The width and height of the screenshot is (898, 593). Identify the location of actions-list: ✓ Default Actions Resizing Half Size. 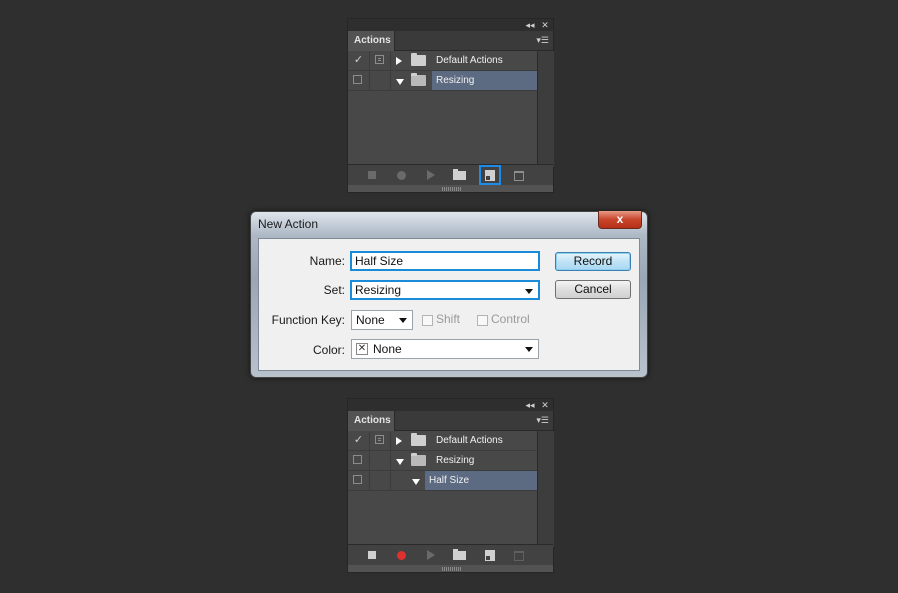
(442, 489).